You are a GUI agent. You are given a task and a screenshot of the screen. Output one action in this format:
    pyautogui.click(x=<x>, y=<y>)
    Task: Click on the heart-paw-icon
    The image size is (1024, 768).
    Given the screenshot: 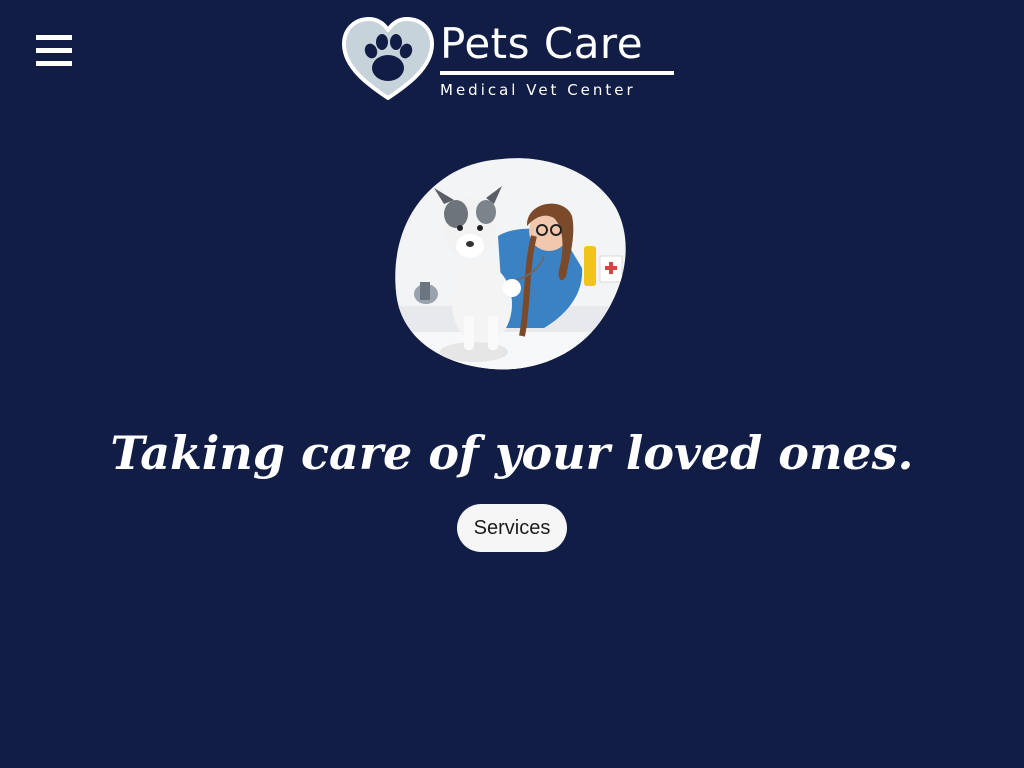 What is the action you would take?
    pyautogui.click(x=388, y=58)
    